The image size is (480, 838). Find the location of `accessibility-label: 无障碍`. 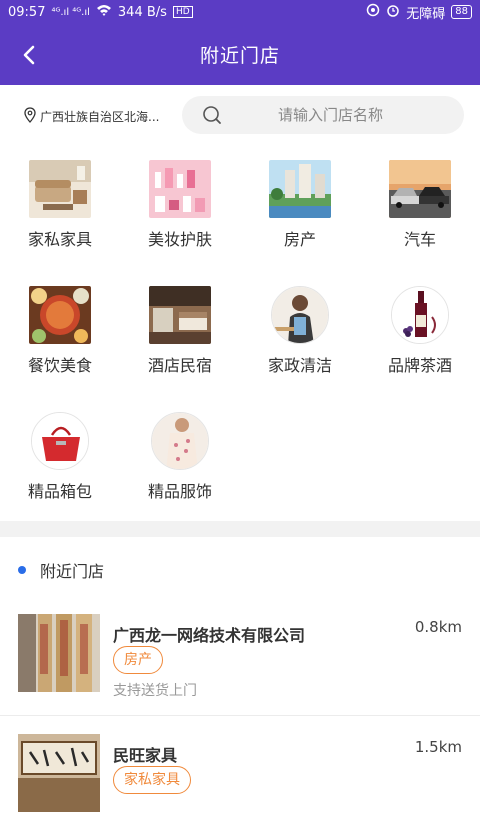

accessibility-label: 无障碍 is located at coordinates (426, 14).